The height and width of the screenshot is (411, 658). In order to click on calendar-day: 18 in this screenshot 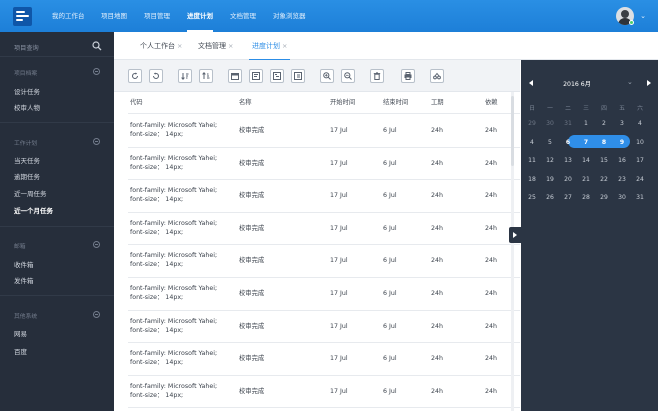, I will do `click(532, 179)`.